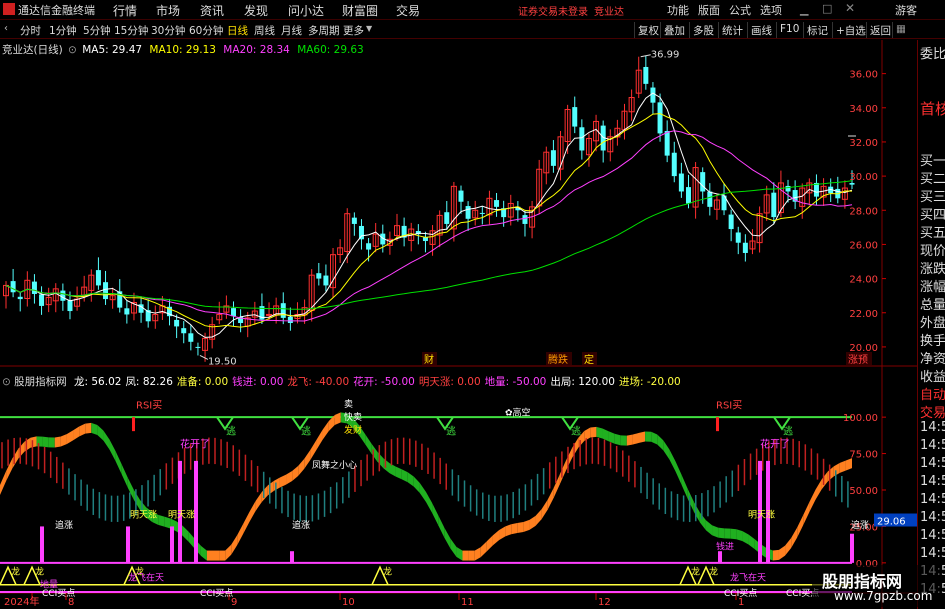 Image resolution: width=945 pixels, height=609 pixels. Describe the element at coordinates (6, 28) in the screenshot. I see `toolbar-collapse-icon: ‹` at that location.